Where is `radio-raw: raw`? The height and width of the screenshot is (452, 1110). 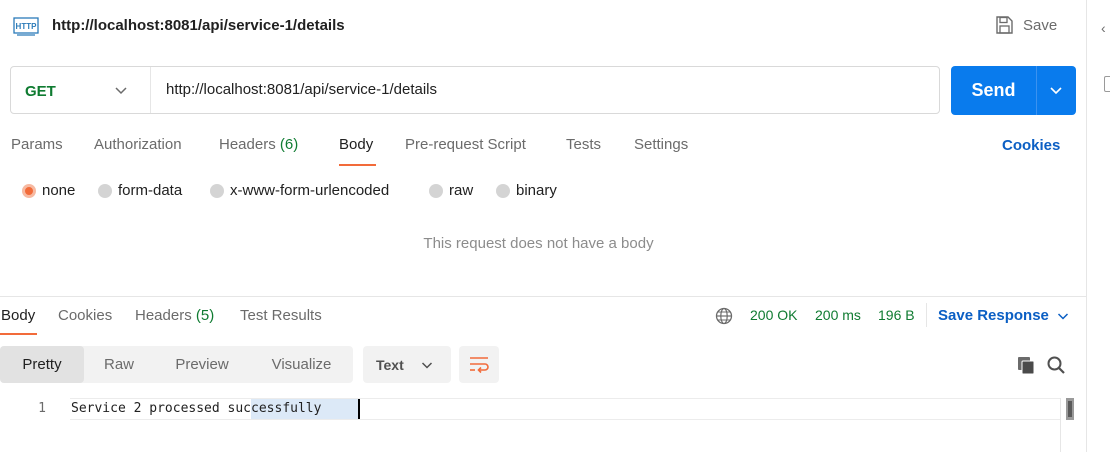 radio-raw: raw is located at coordinates (451, 190).